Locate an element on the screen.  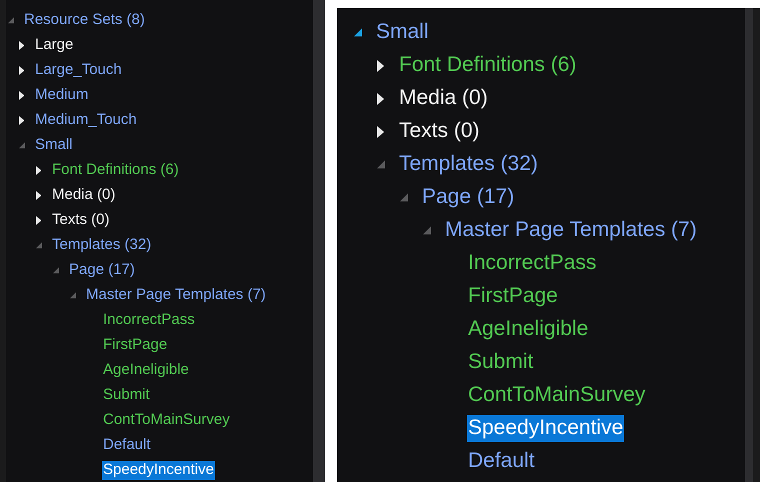
tree-item: Large_Touch is located at coordinates (78, 70).